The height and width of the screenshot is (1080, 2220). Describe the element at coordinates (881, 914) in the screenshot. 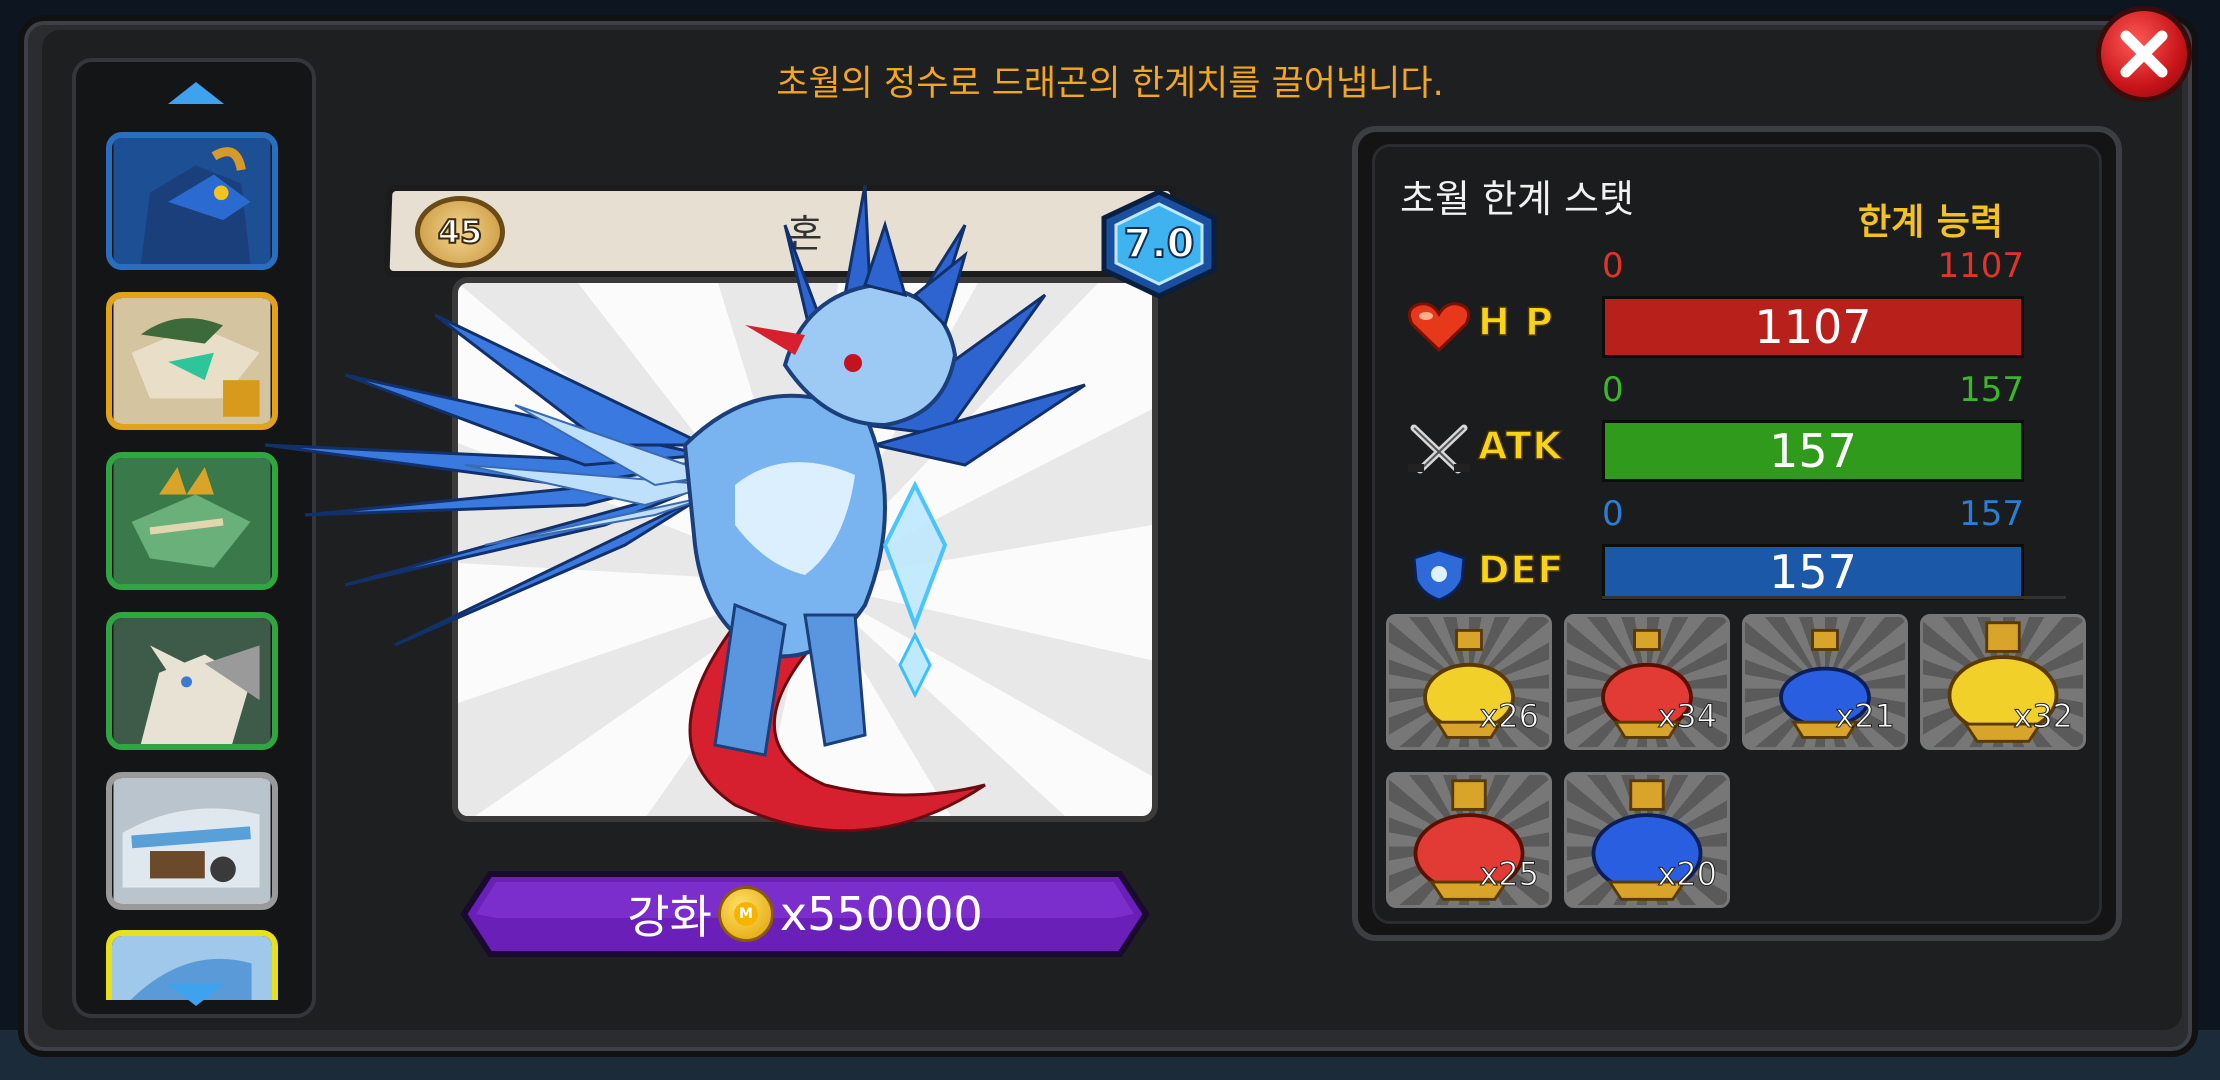

I see `enhance-cost: x550000` at that location.